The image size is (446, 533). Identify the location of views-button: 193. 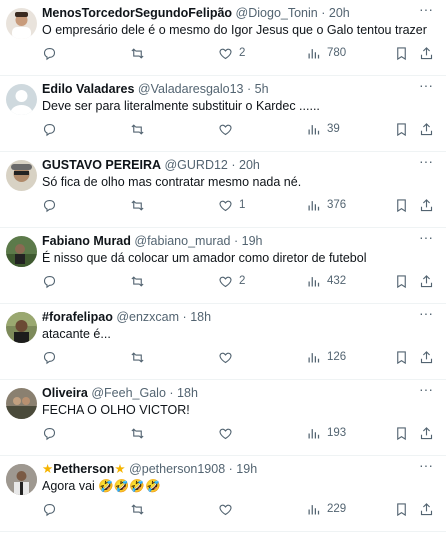
(326, 433).